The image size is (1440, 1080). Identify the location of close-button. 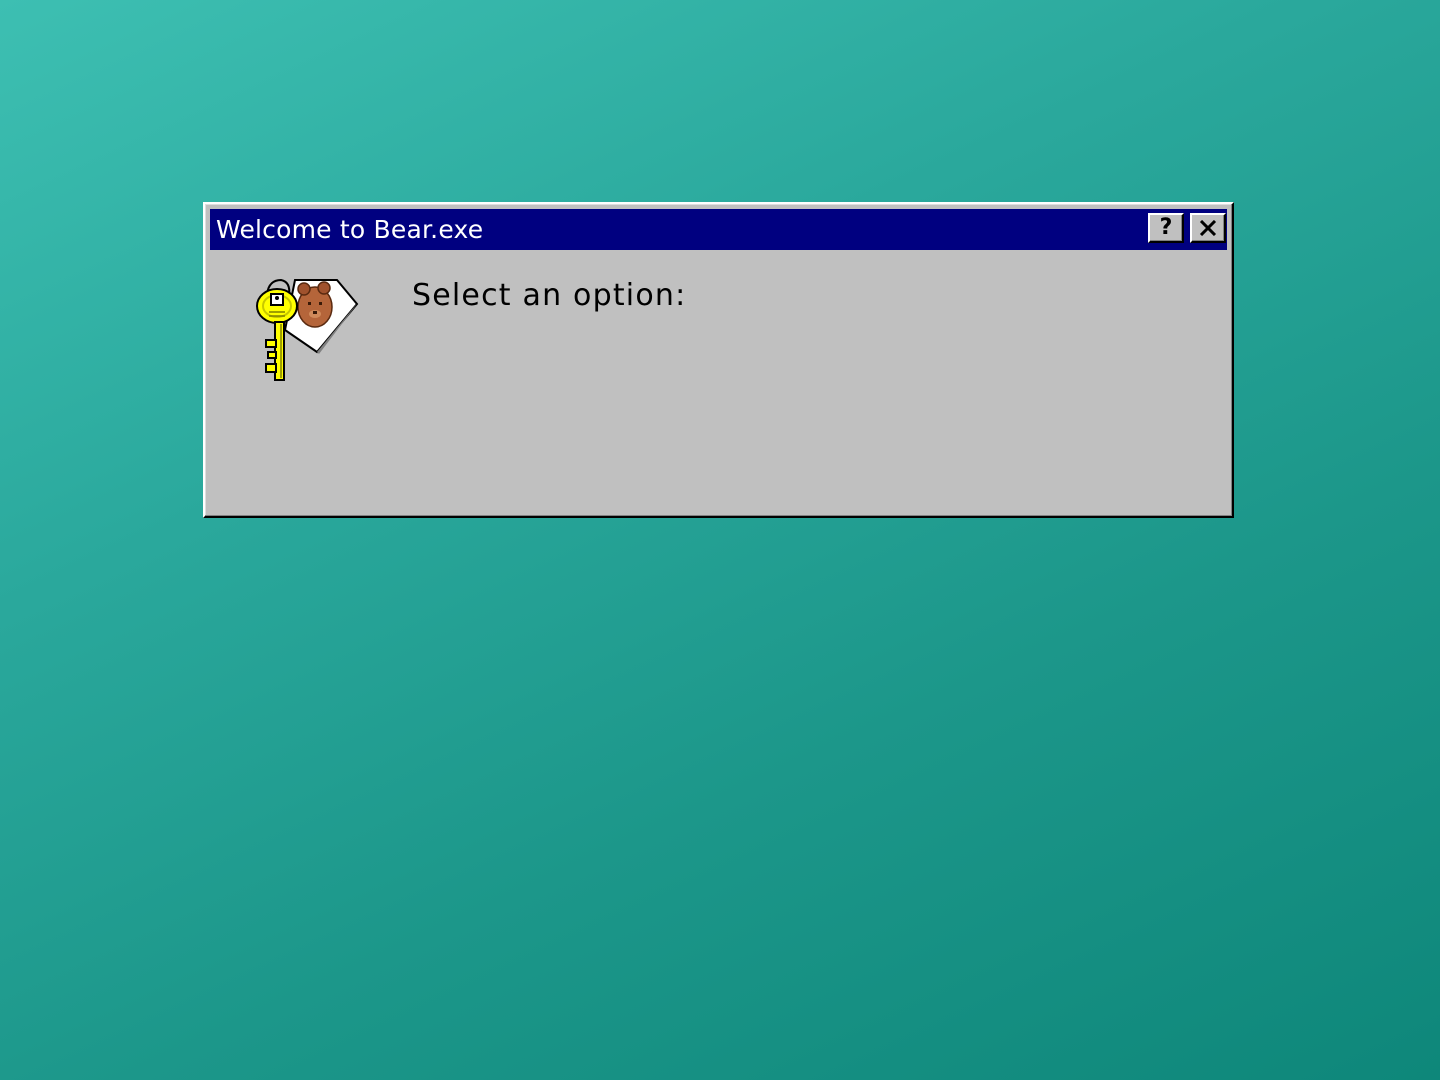
(1208, 228).